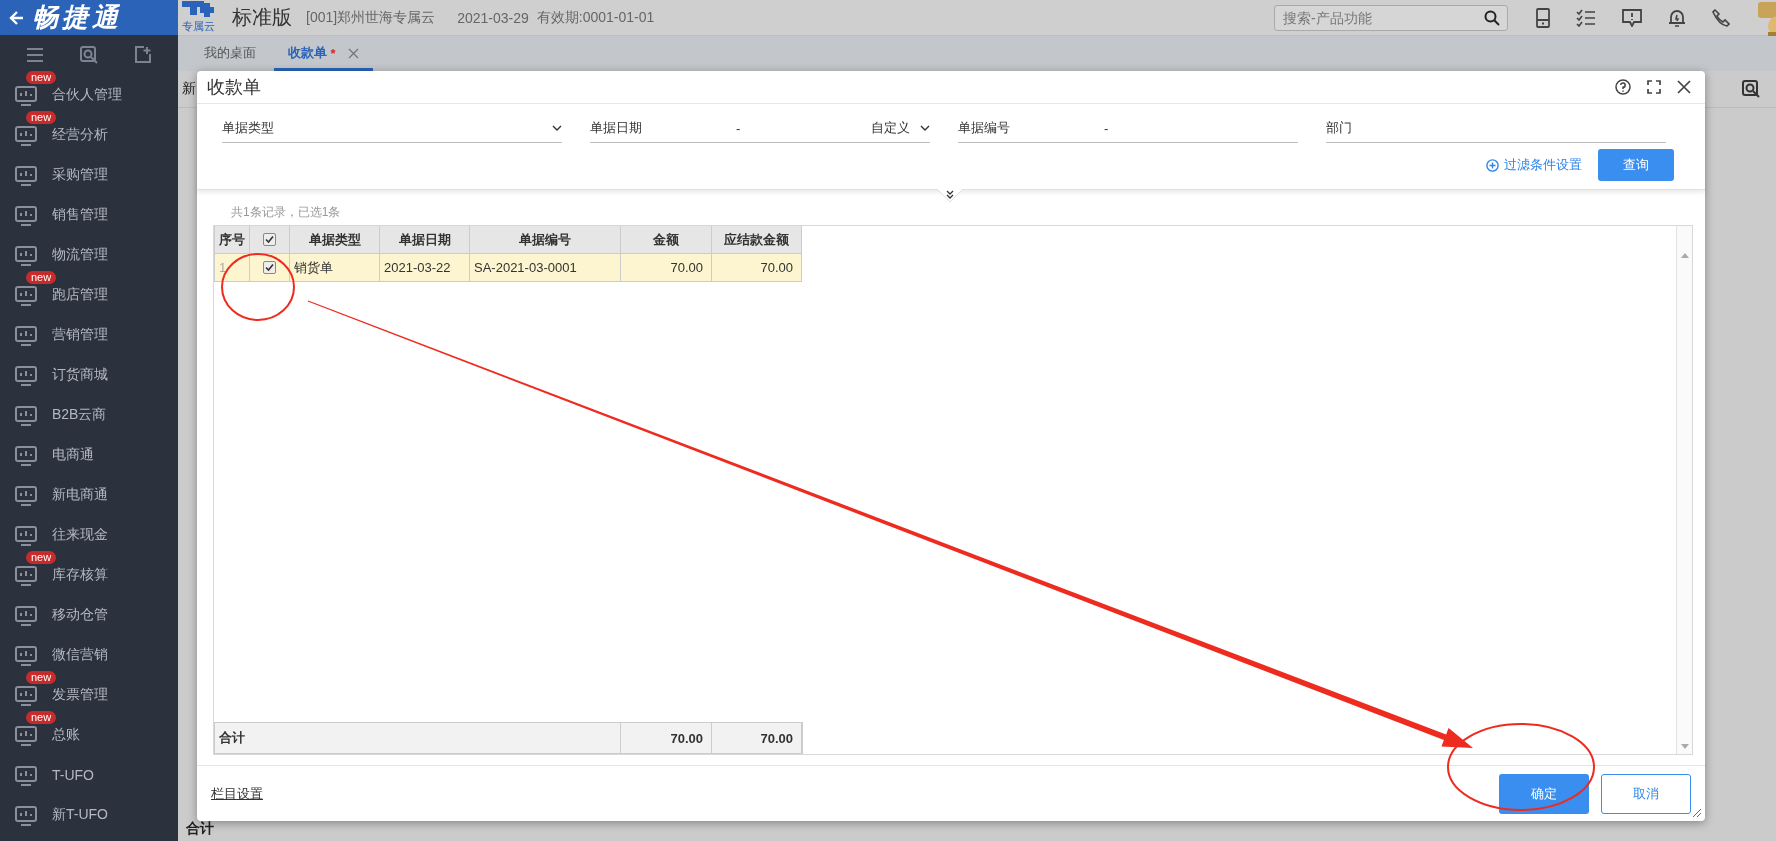 The width and height of the screenshot is (1776, 841). What do you see at coordinates (189, 89) in the screenshot?
I see `toolbar-button: 新` at bounding box center [189, 89].